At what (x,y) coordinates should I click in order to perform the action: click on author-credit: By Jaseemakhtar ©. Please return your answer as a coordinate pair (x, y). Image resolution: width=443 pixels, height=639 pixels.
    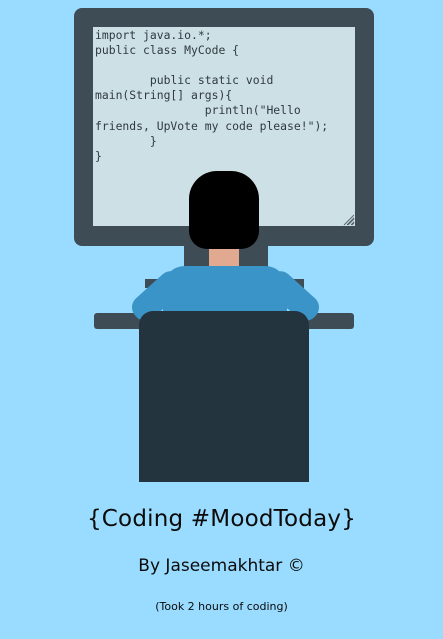
    Looking at the image, I should click on (221, 566).